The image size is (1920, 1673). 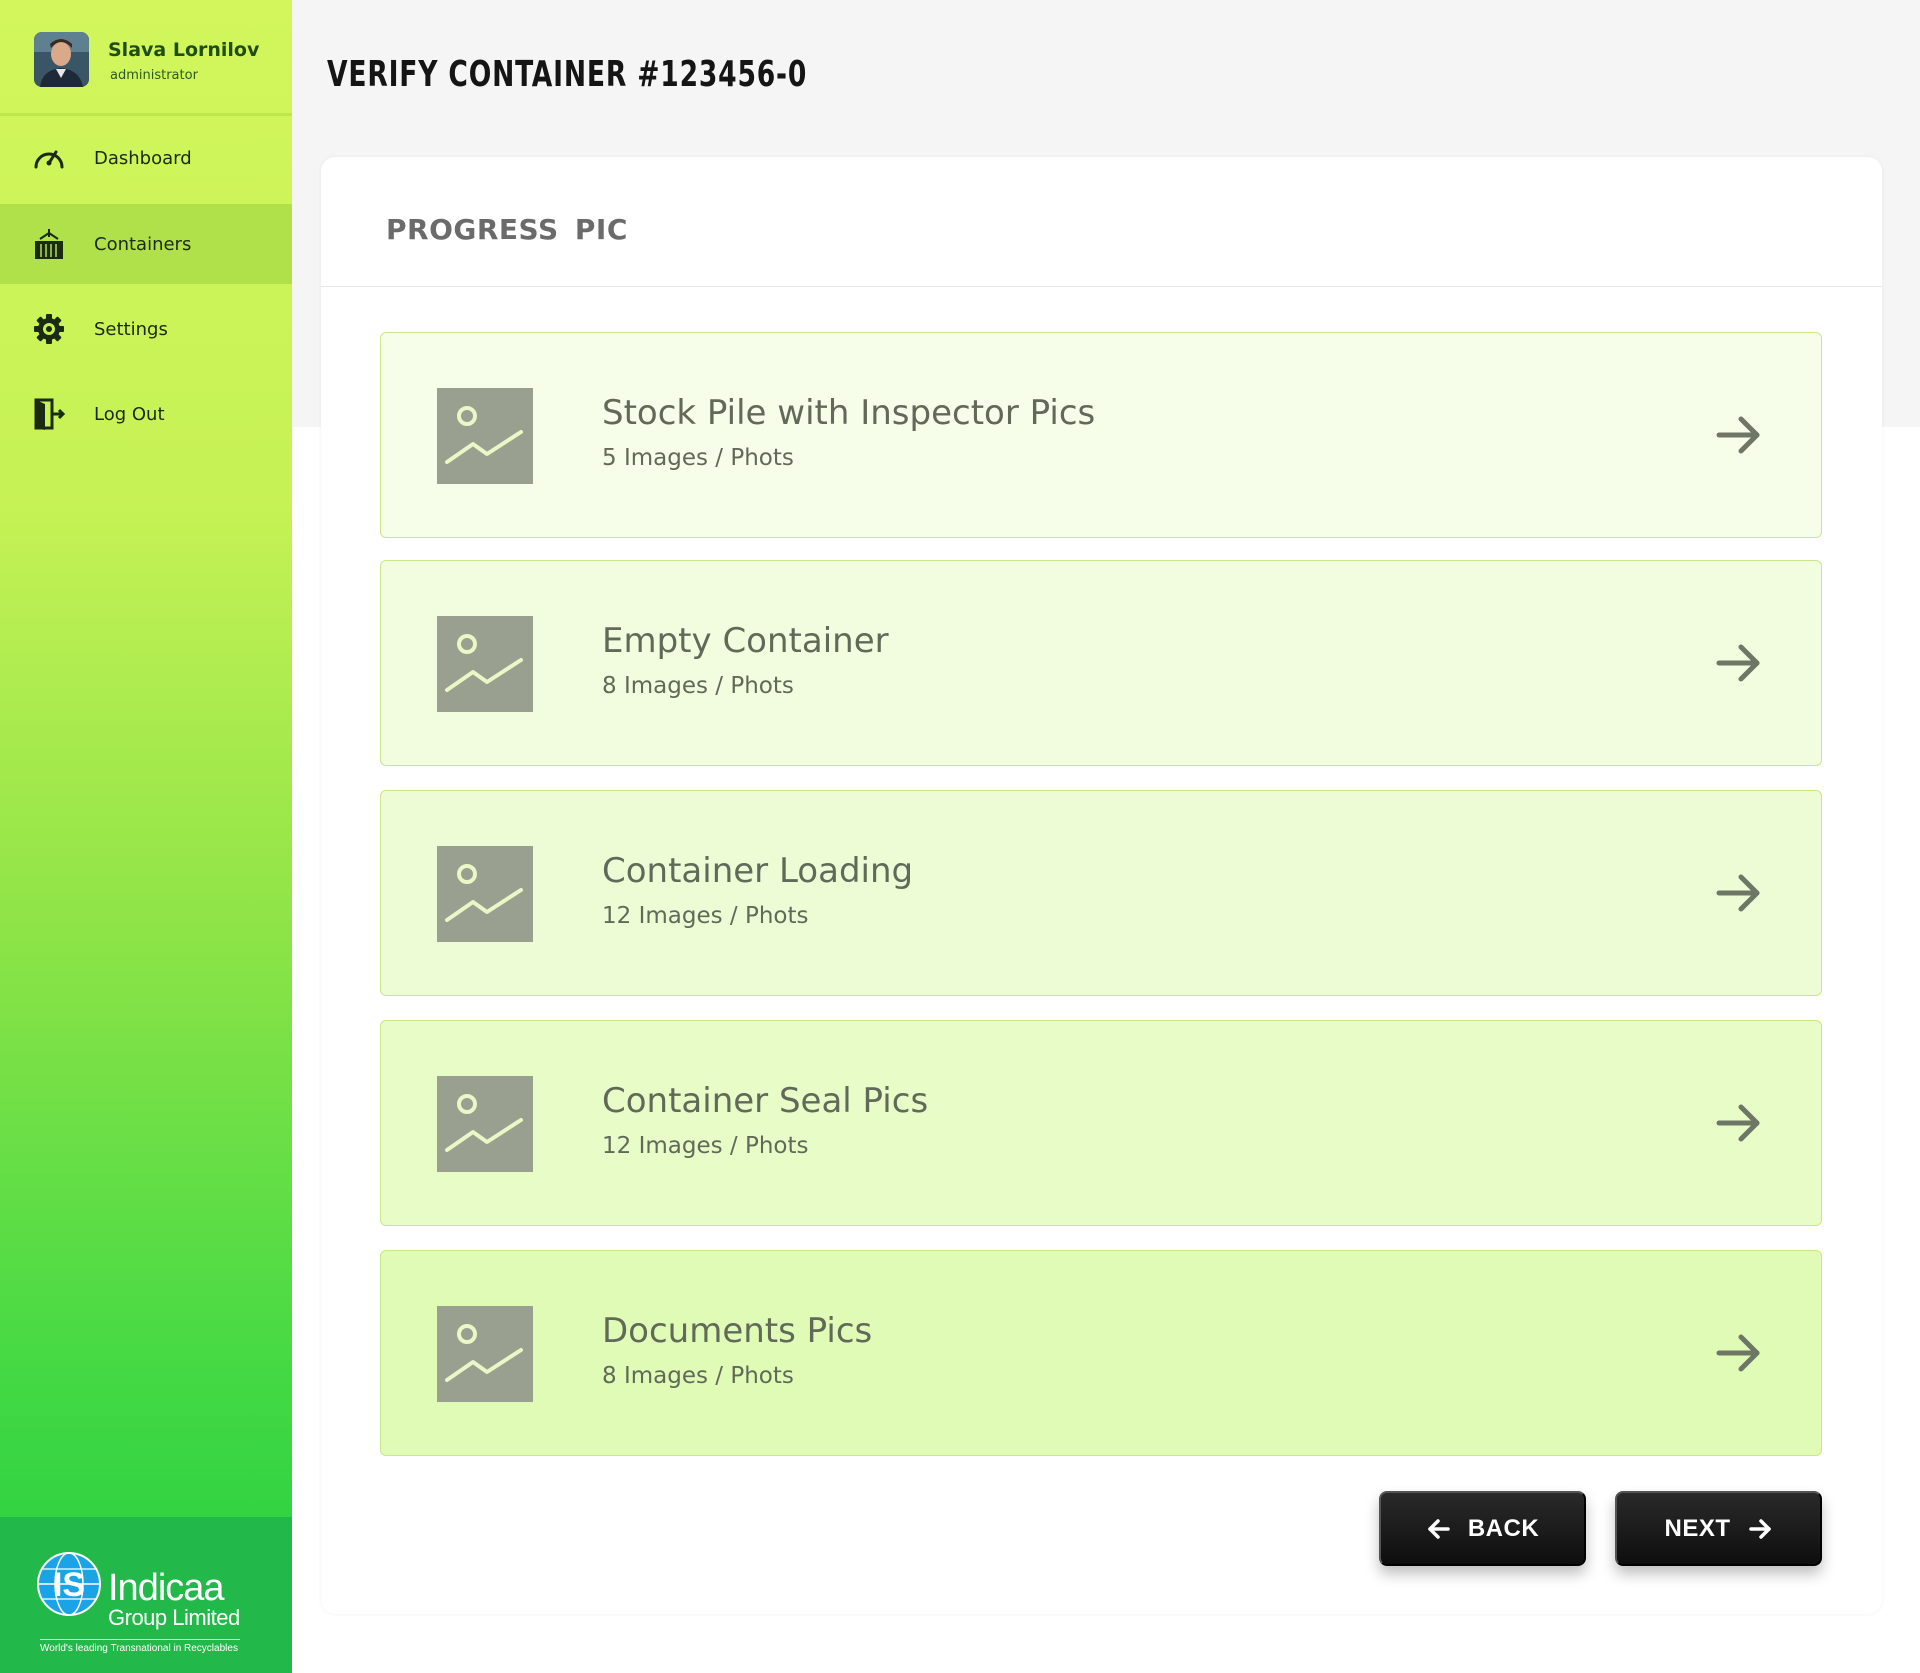 I want to click on brand-sub: Group Limited, so click(x=174, y=1617).